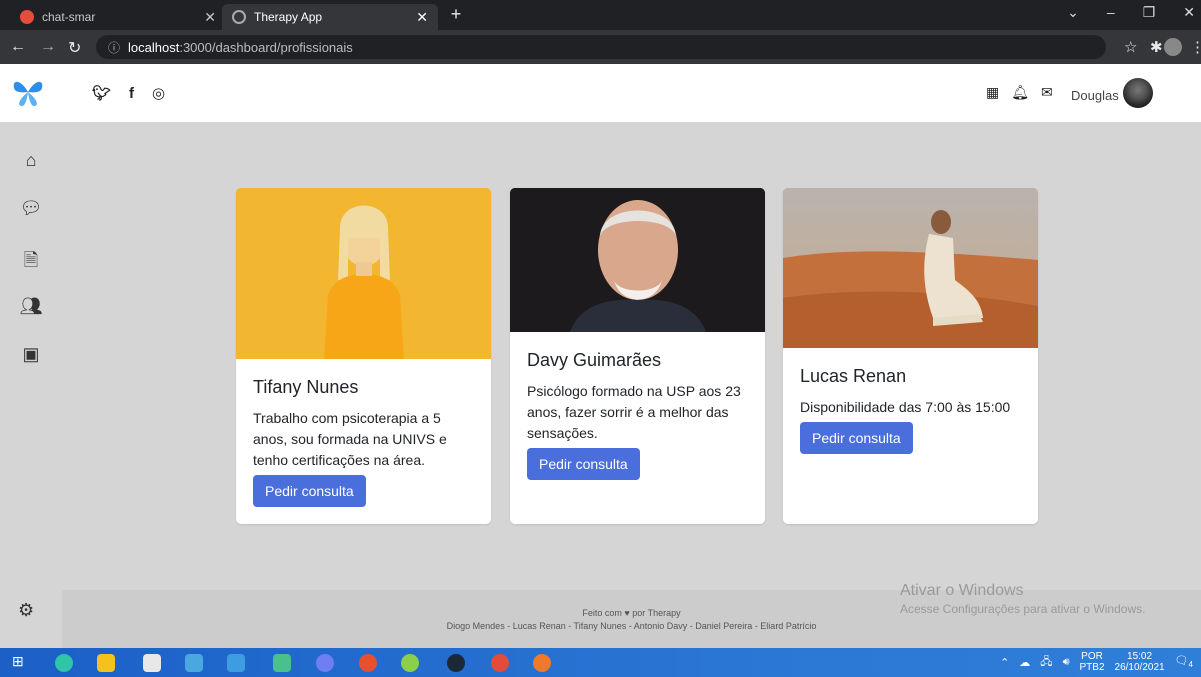 This screenshot has height=677, width=1201. I want to click on store-icon, so click(152, 663).